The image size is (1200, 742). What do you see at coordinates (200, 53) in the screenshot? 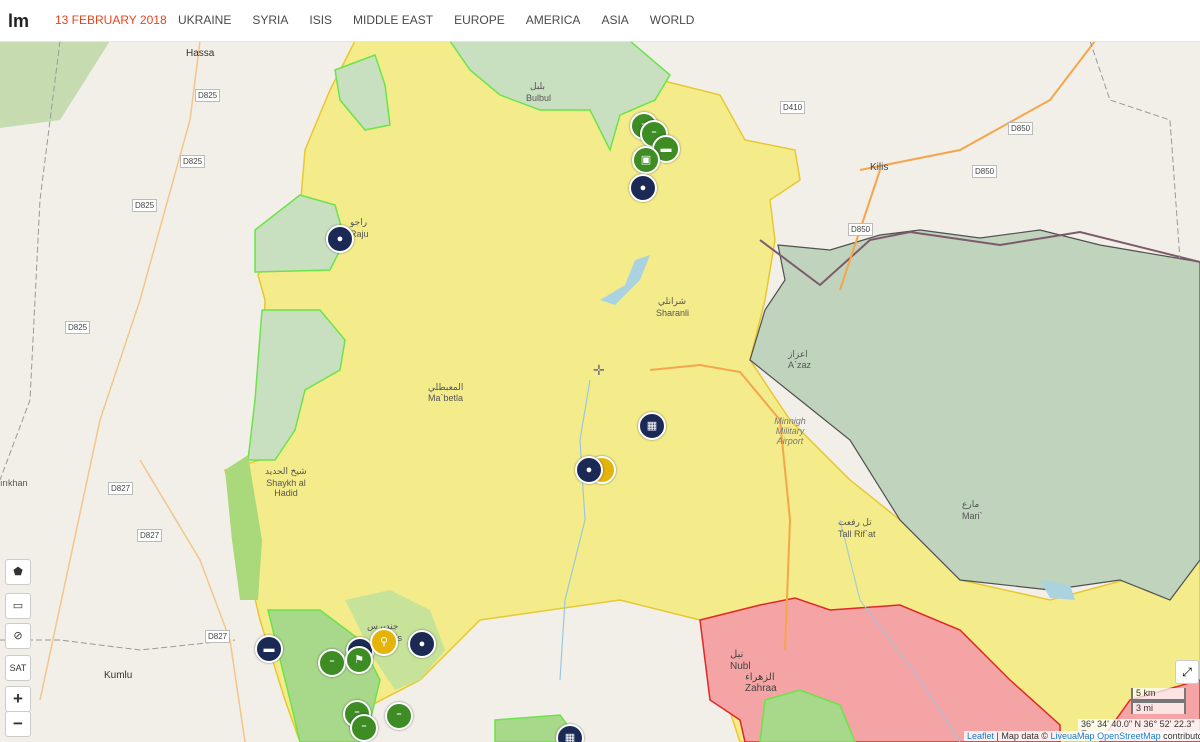
I see `place-hassa: Hassa` at bounding box center [200, 53].